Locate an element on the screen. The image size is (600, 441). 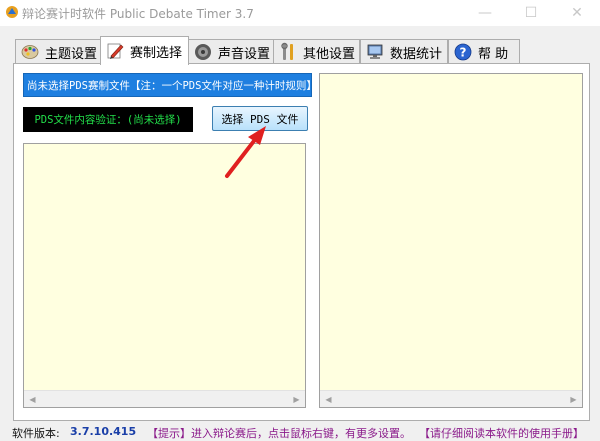
tab-label: 数据统计 is located at coordinates (416, 54).